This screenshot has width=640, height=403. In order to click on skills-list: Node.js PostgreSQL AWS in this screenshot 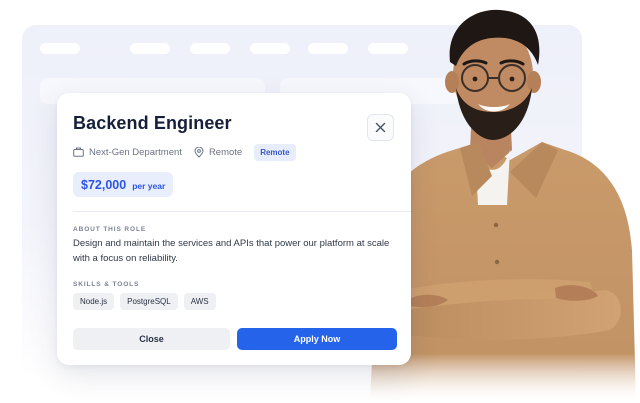, I will do `click(147, 301)`.